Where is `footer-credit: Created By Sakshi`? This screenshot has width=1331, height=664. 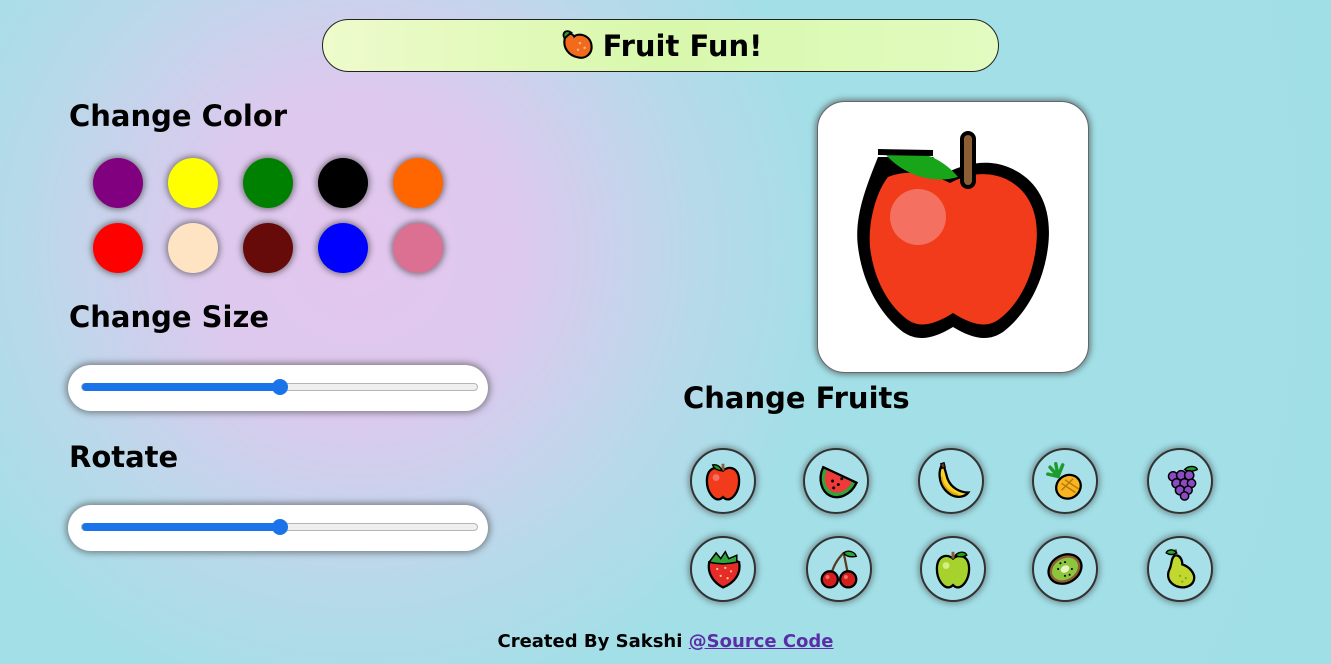
footer-credit: Created By Sakshi is located at coordinates (590, 641).